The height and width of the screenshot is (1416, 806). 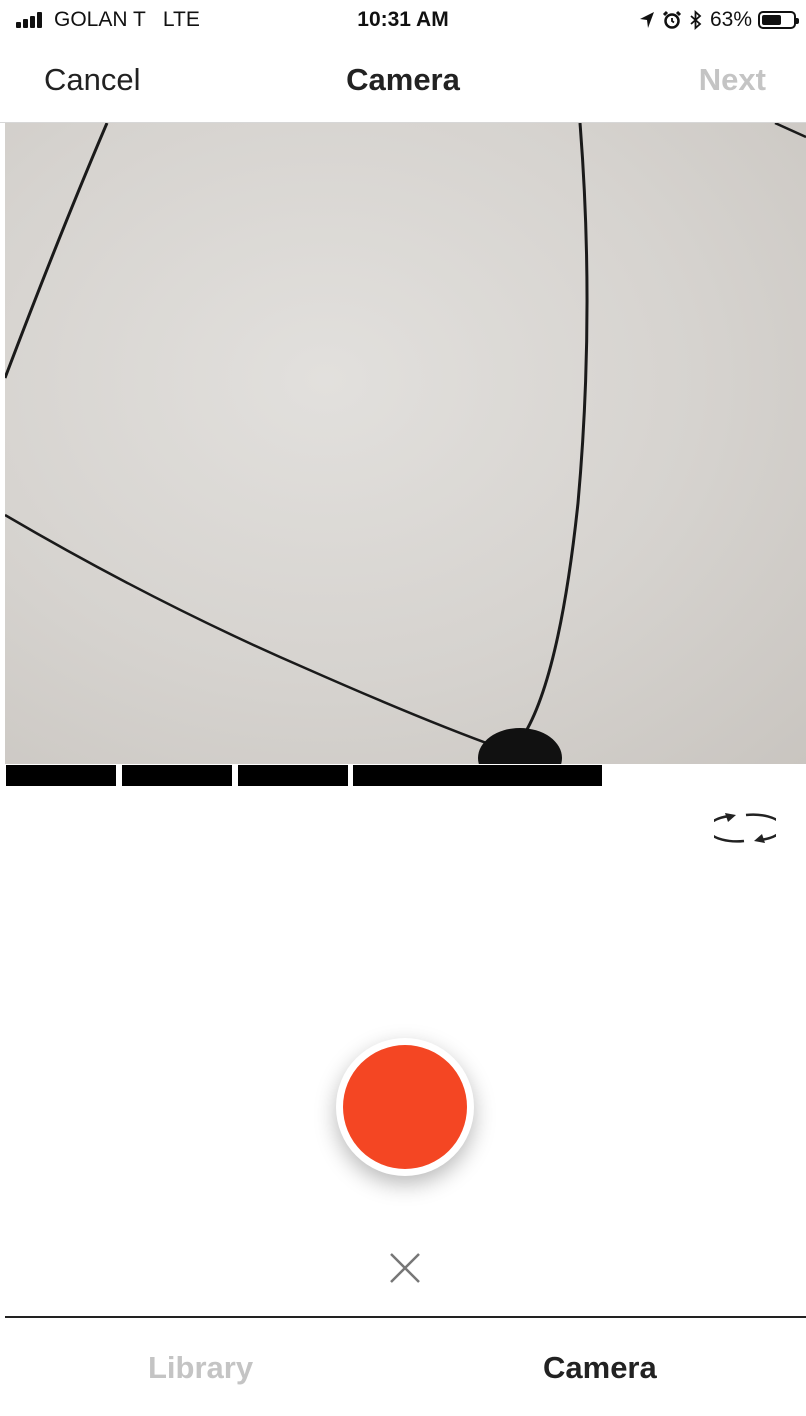 I want to click on bluetooth-icon, so click(x=696, y=20).